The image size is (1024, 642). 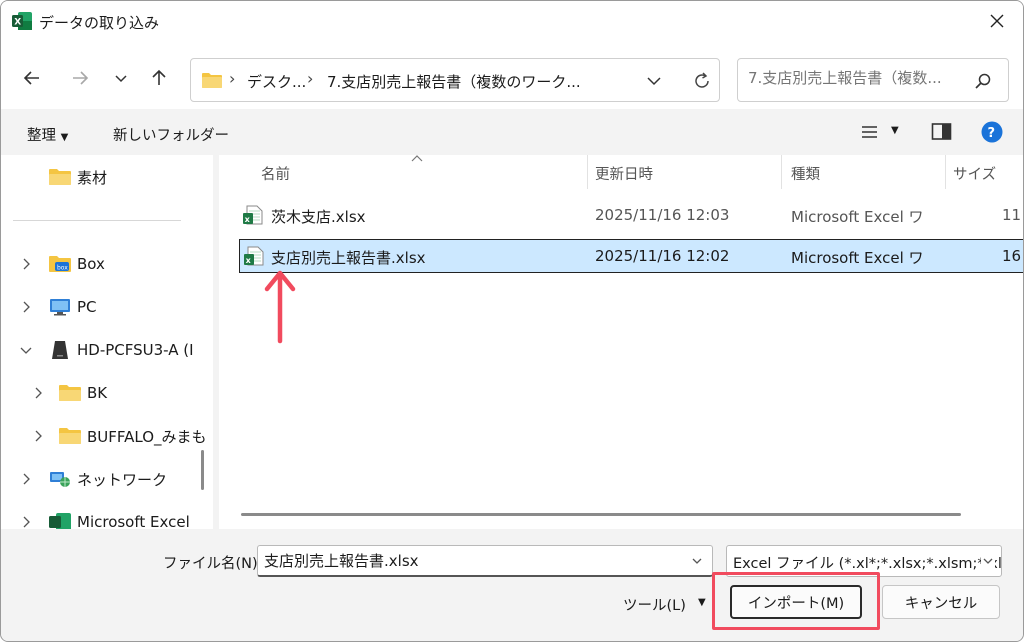 I want to click on arrow-right-icon, so click(x=81, y=78).